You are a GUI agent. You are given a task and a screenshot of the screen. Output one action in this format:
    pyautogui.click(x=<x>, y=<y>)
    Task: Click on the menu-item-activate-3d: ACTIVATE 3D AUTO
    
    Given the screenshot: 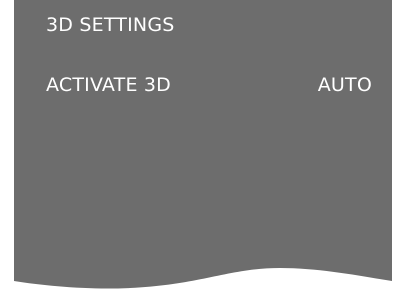 What is the action you would take?
    pyautogui.click(x=209, y=88)
    